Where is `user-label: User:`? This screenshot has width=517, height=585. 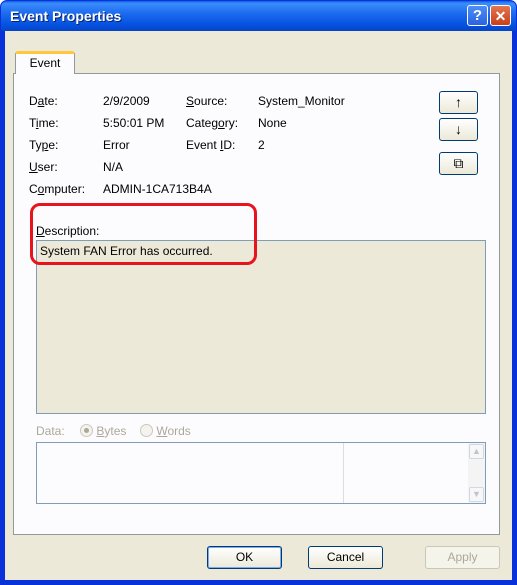 user-label: User: is located at coordinates (43, 167).